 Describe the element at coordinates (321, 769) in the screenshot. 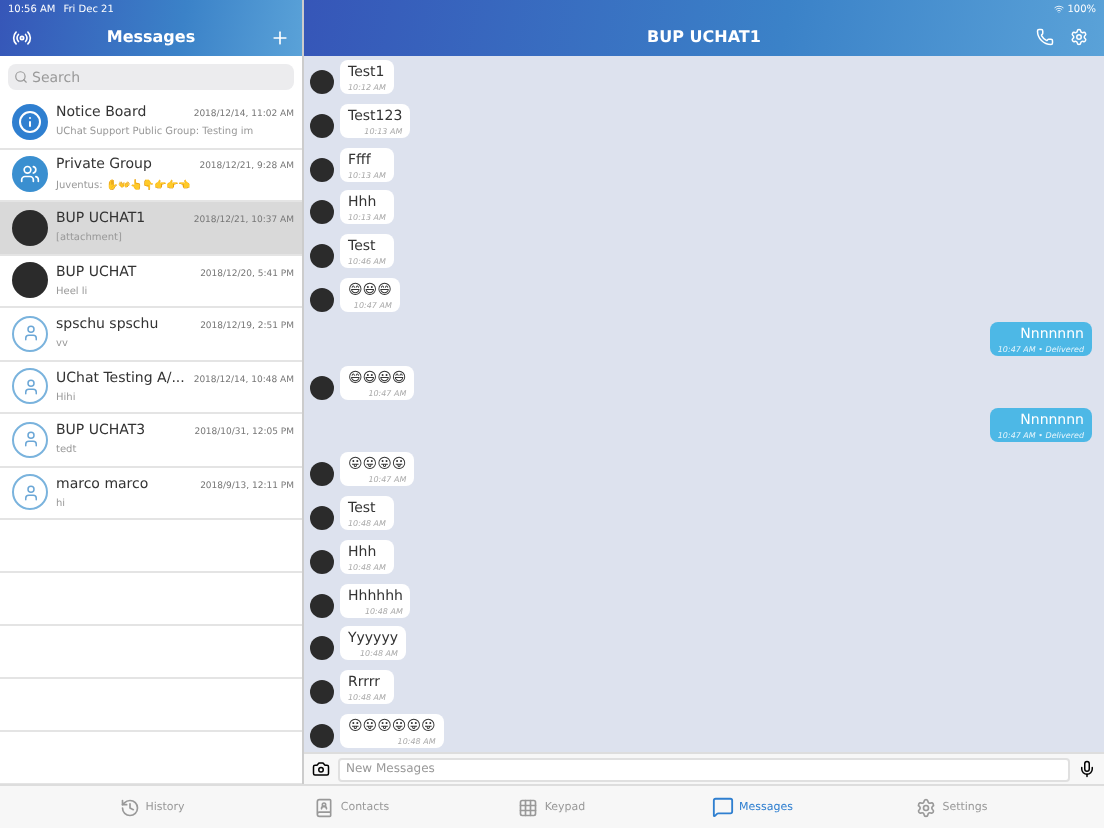

I see `camera-icon` at that location.